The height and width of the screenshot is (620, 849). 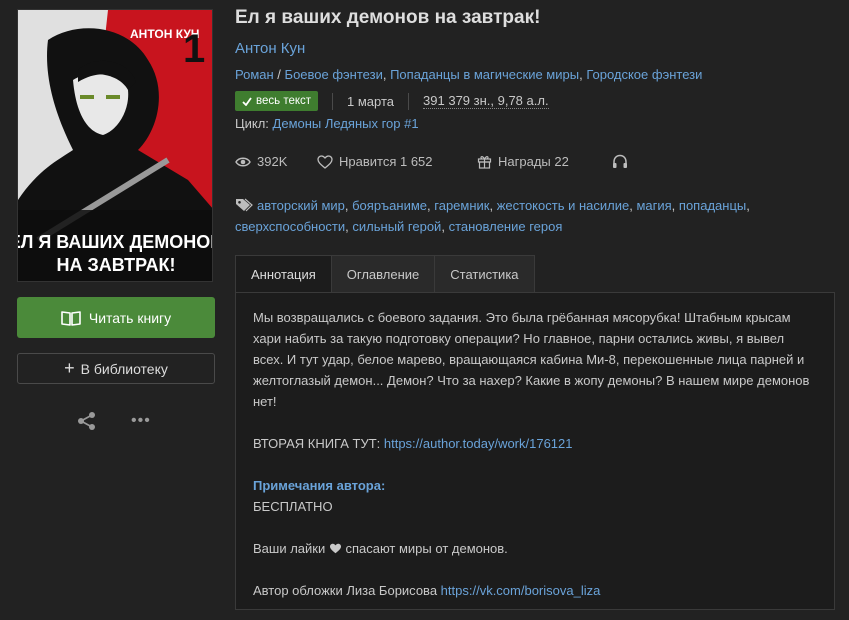 I want to click on awards-stat: Награды 22, so click(x=544, y=161).